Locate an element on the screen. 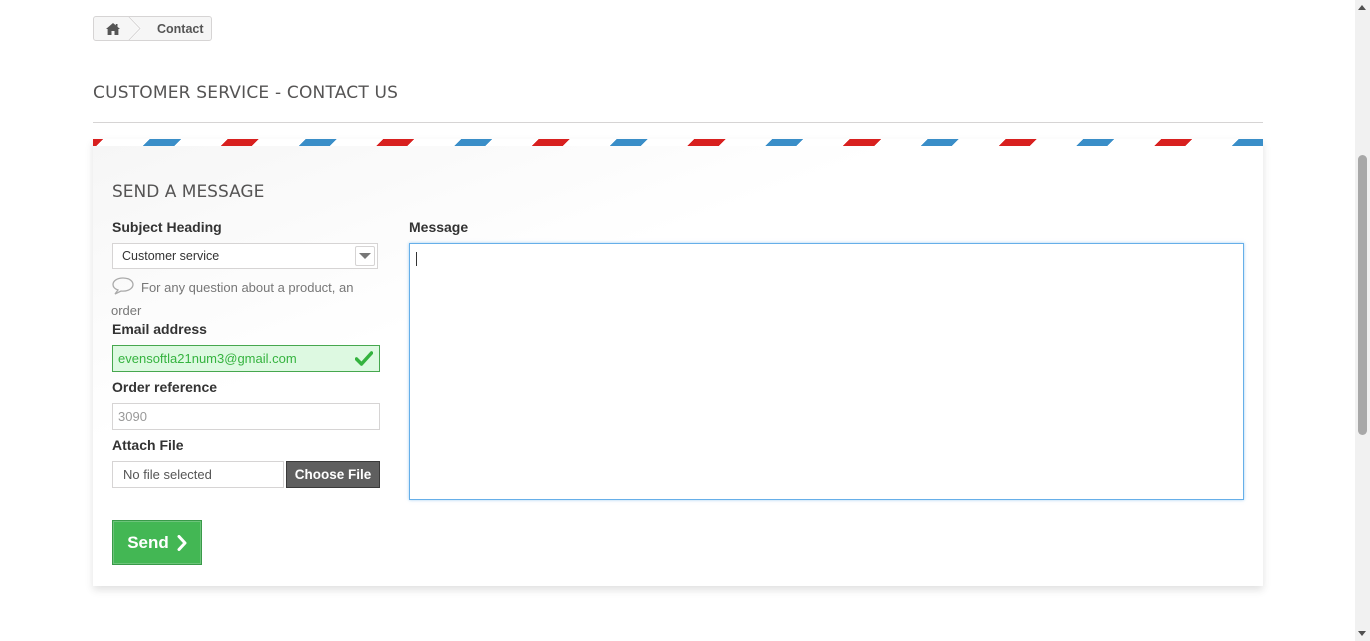 This screenshot has width=1370, height=641. speech-bubble-icon is located at coordinates (123, 286).